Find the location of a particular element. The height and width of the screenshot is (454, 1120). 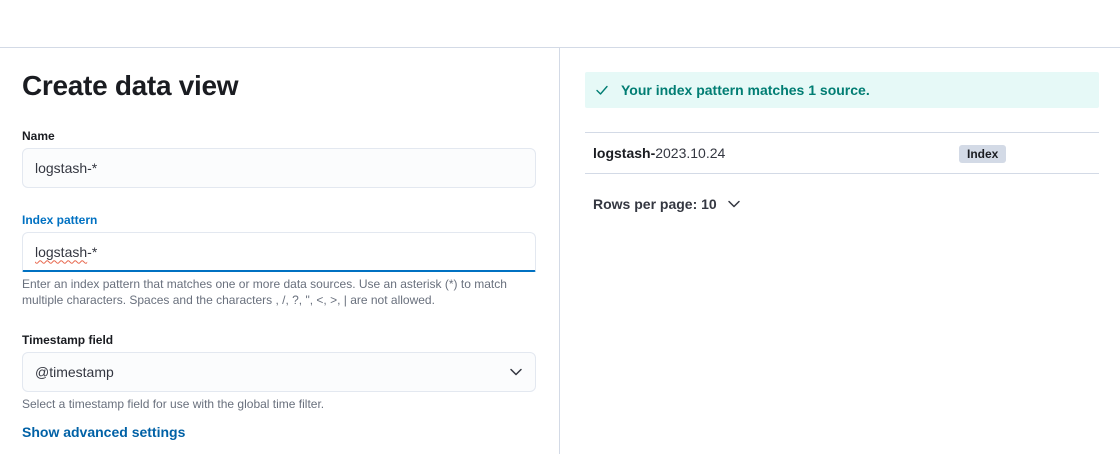

index-pattern-value-rest: -* is located at coordinates (92, 251).